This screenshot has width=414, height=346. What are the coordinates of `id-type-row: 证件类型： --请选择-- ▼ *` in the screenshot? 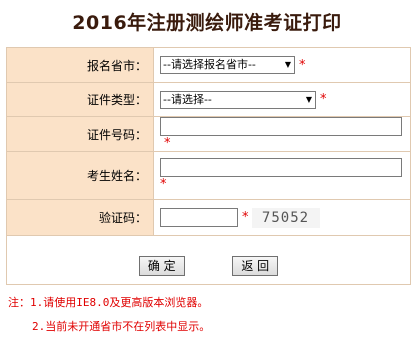 It's located at (208, 99).